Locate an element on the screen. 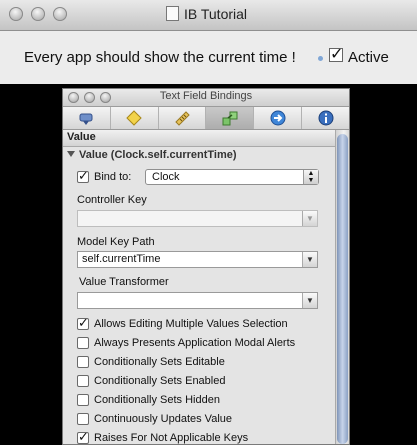 The height and width of the screenshot is (445, 417). tab-bindings is located at coordinates (230, 118).